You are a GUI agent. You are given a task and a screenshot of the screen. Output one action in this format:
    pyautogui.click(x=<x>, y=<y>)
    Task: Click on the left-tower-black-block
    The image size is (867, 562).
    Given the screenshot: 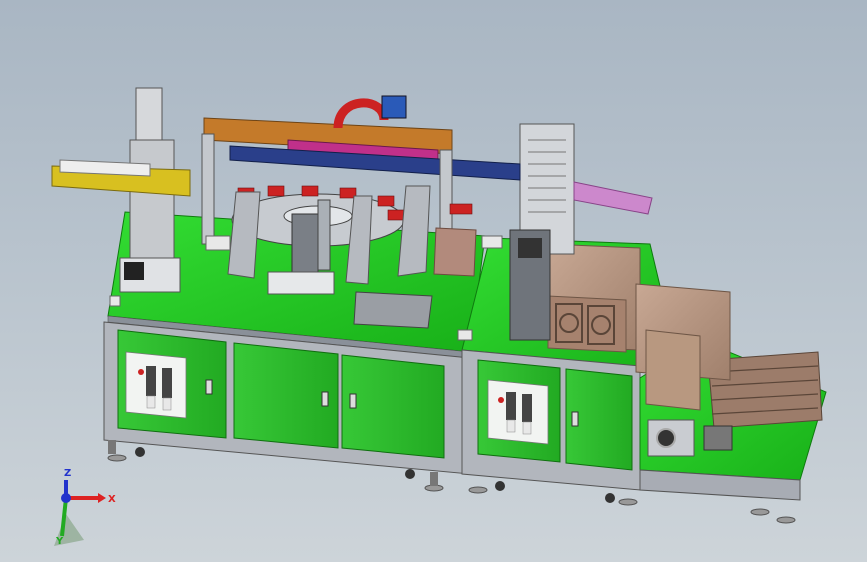 What is the action you would take?
    pyautogui.click(x=134, y=271)
    